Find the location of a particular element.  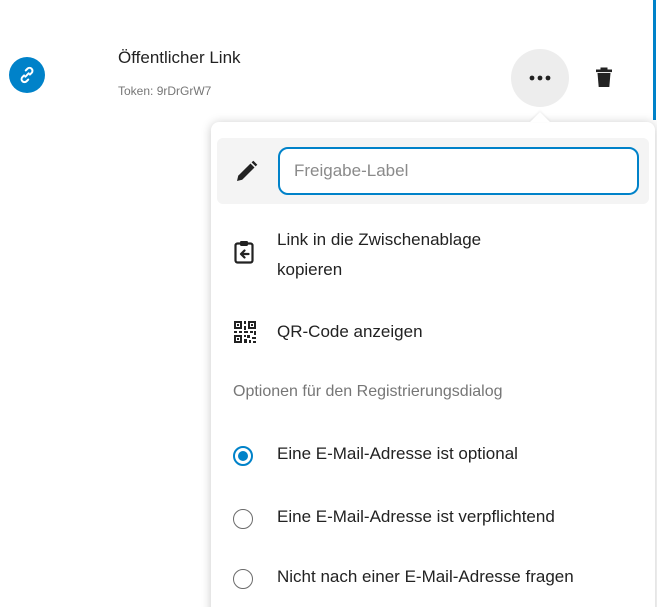

copy-link-item: Link in die Zwischenablage kopieren is located at coordinates (433, 258).